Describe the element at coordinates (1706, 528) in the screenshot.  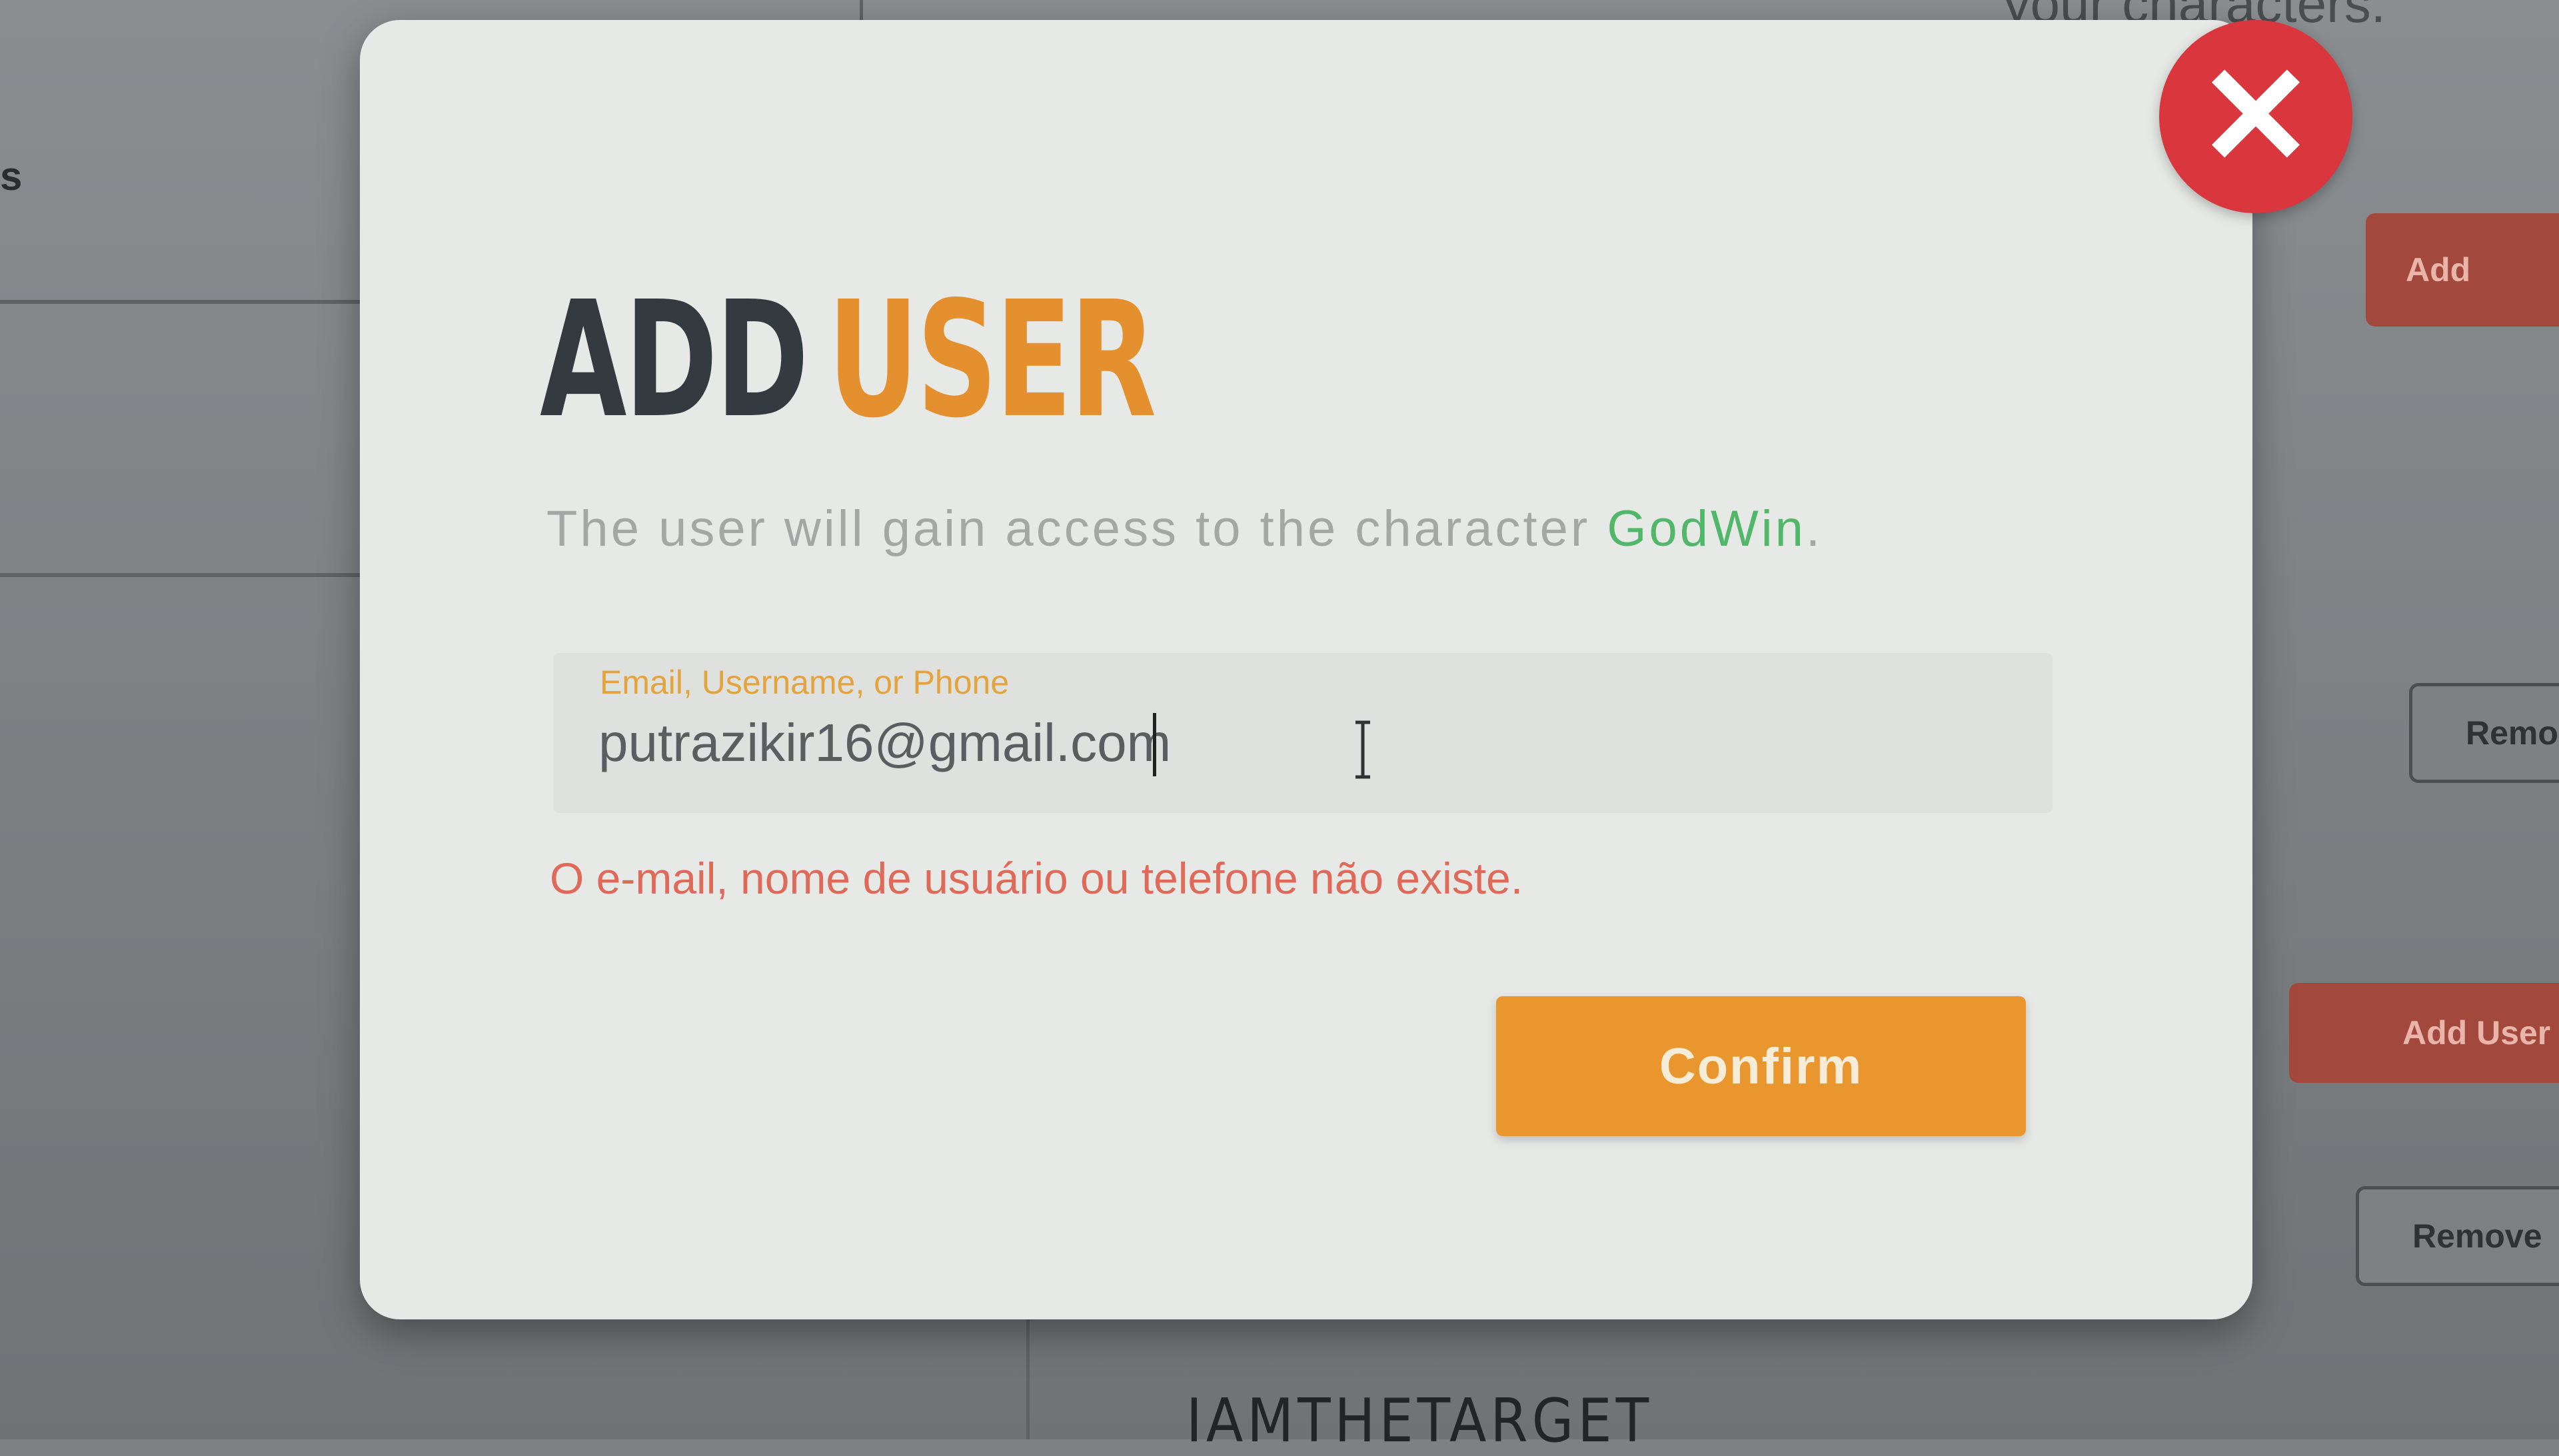
I see `character-name: GodWin` at that location.